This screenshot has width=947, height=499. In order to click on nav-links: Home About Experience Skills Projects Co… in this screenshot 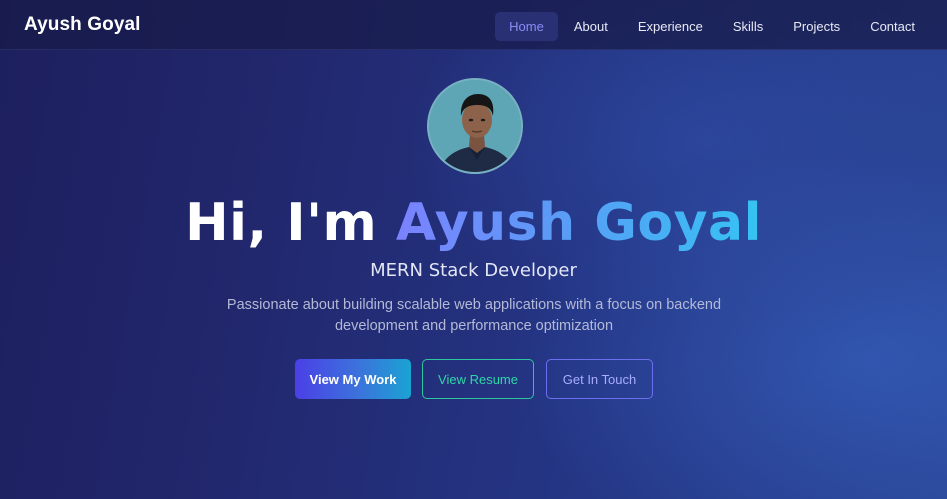, I will do `click(711, 26)`.